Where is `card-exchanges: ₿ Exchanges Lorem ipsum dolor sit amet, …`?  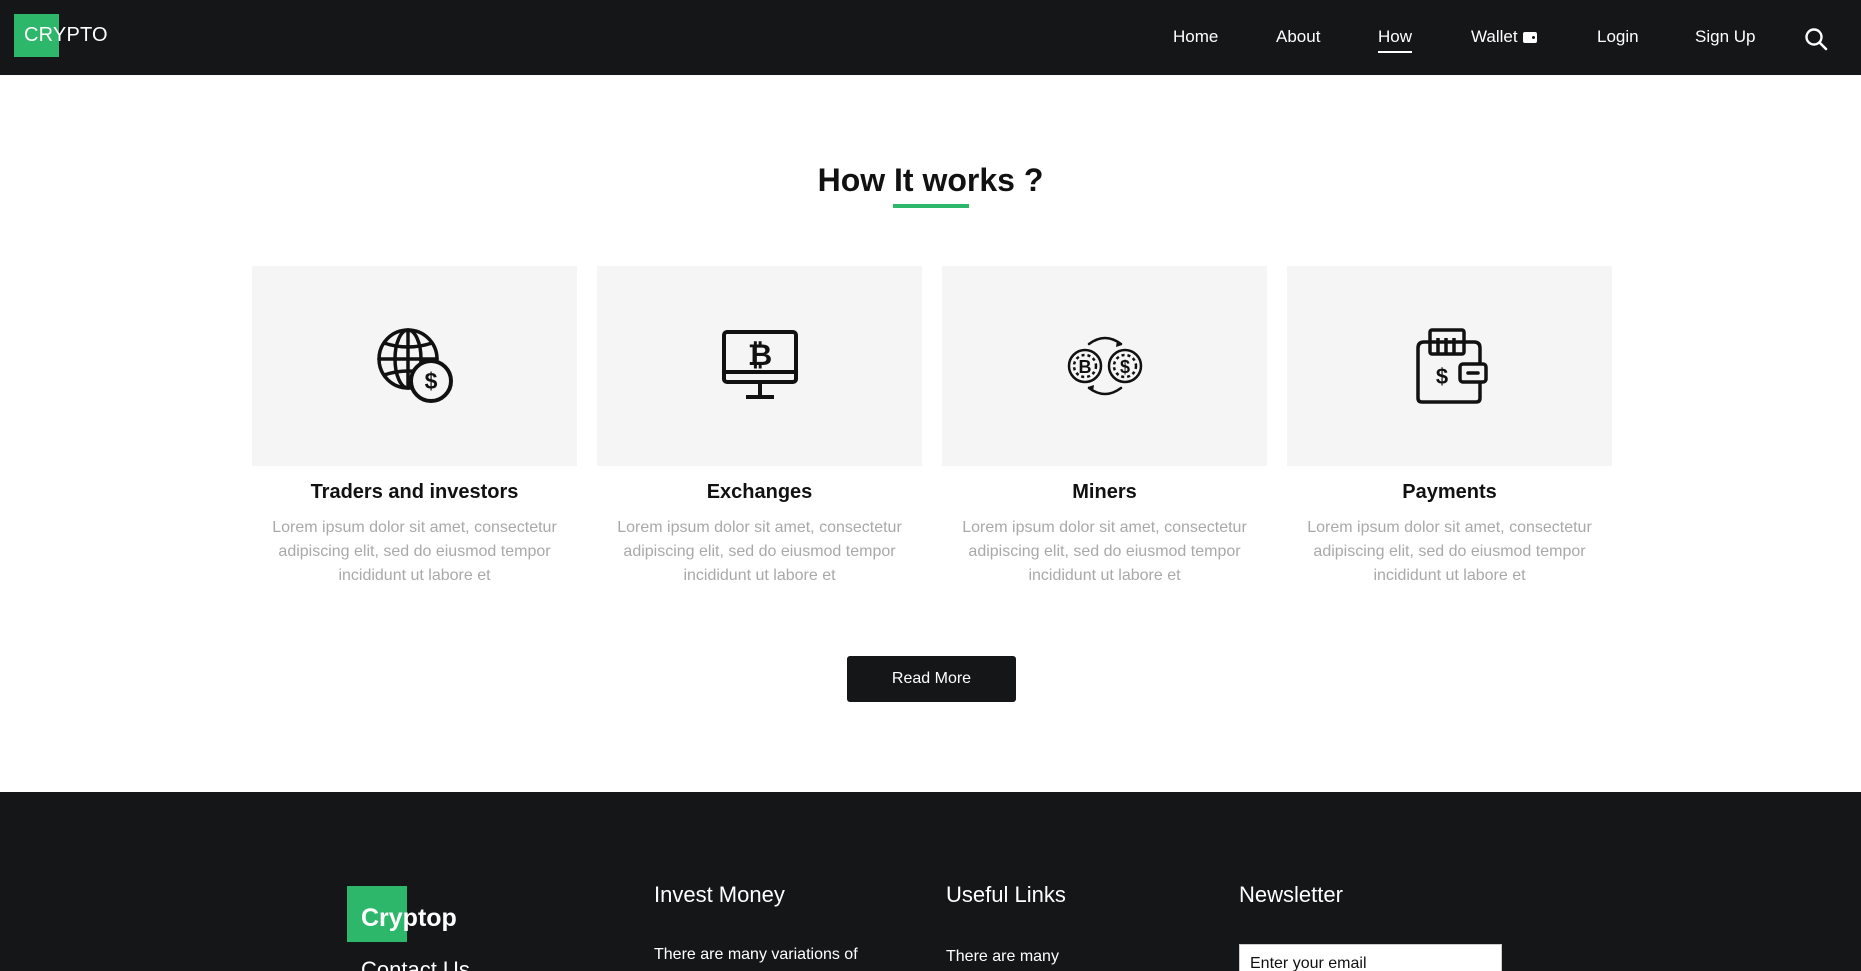 card-exchanges: ₿ Exchanges Lorem ipsum dolor sit amet, … is located at coordinates (759, 427).